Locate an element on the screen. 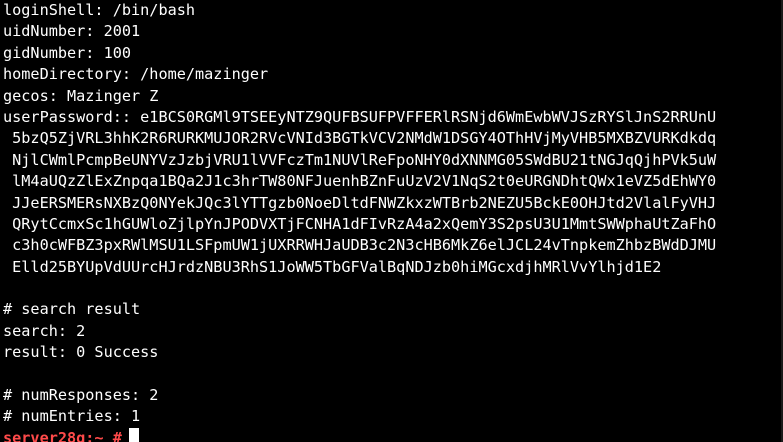  text-cursor is located at coordinates (133, 434).